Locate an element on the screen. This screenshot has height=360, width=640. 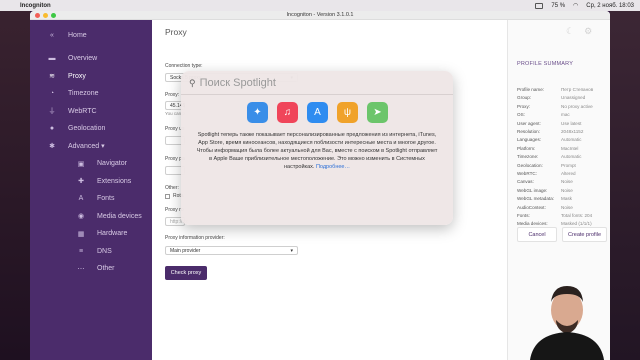
search-icon: ⚲ is located at coordinates (192, 82).